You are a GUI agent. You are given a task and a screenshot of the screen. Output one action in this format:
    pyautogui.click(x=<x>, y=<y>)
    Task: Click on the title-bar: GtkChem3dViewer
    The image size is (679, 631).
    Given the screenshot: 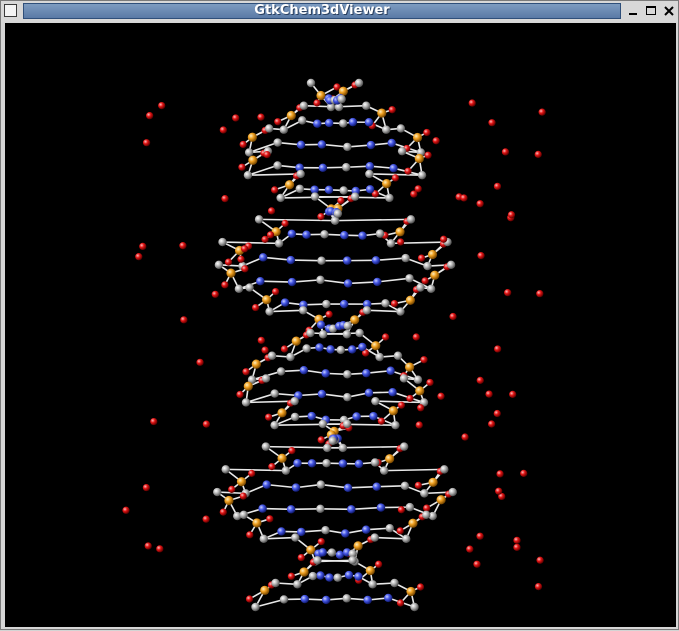 What is the action you would take?
    pyautogui.click(x=339, y=11)
    